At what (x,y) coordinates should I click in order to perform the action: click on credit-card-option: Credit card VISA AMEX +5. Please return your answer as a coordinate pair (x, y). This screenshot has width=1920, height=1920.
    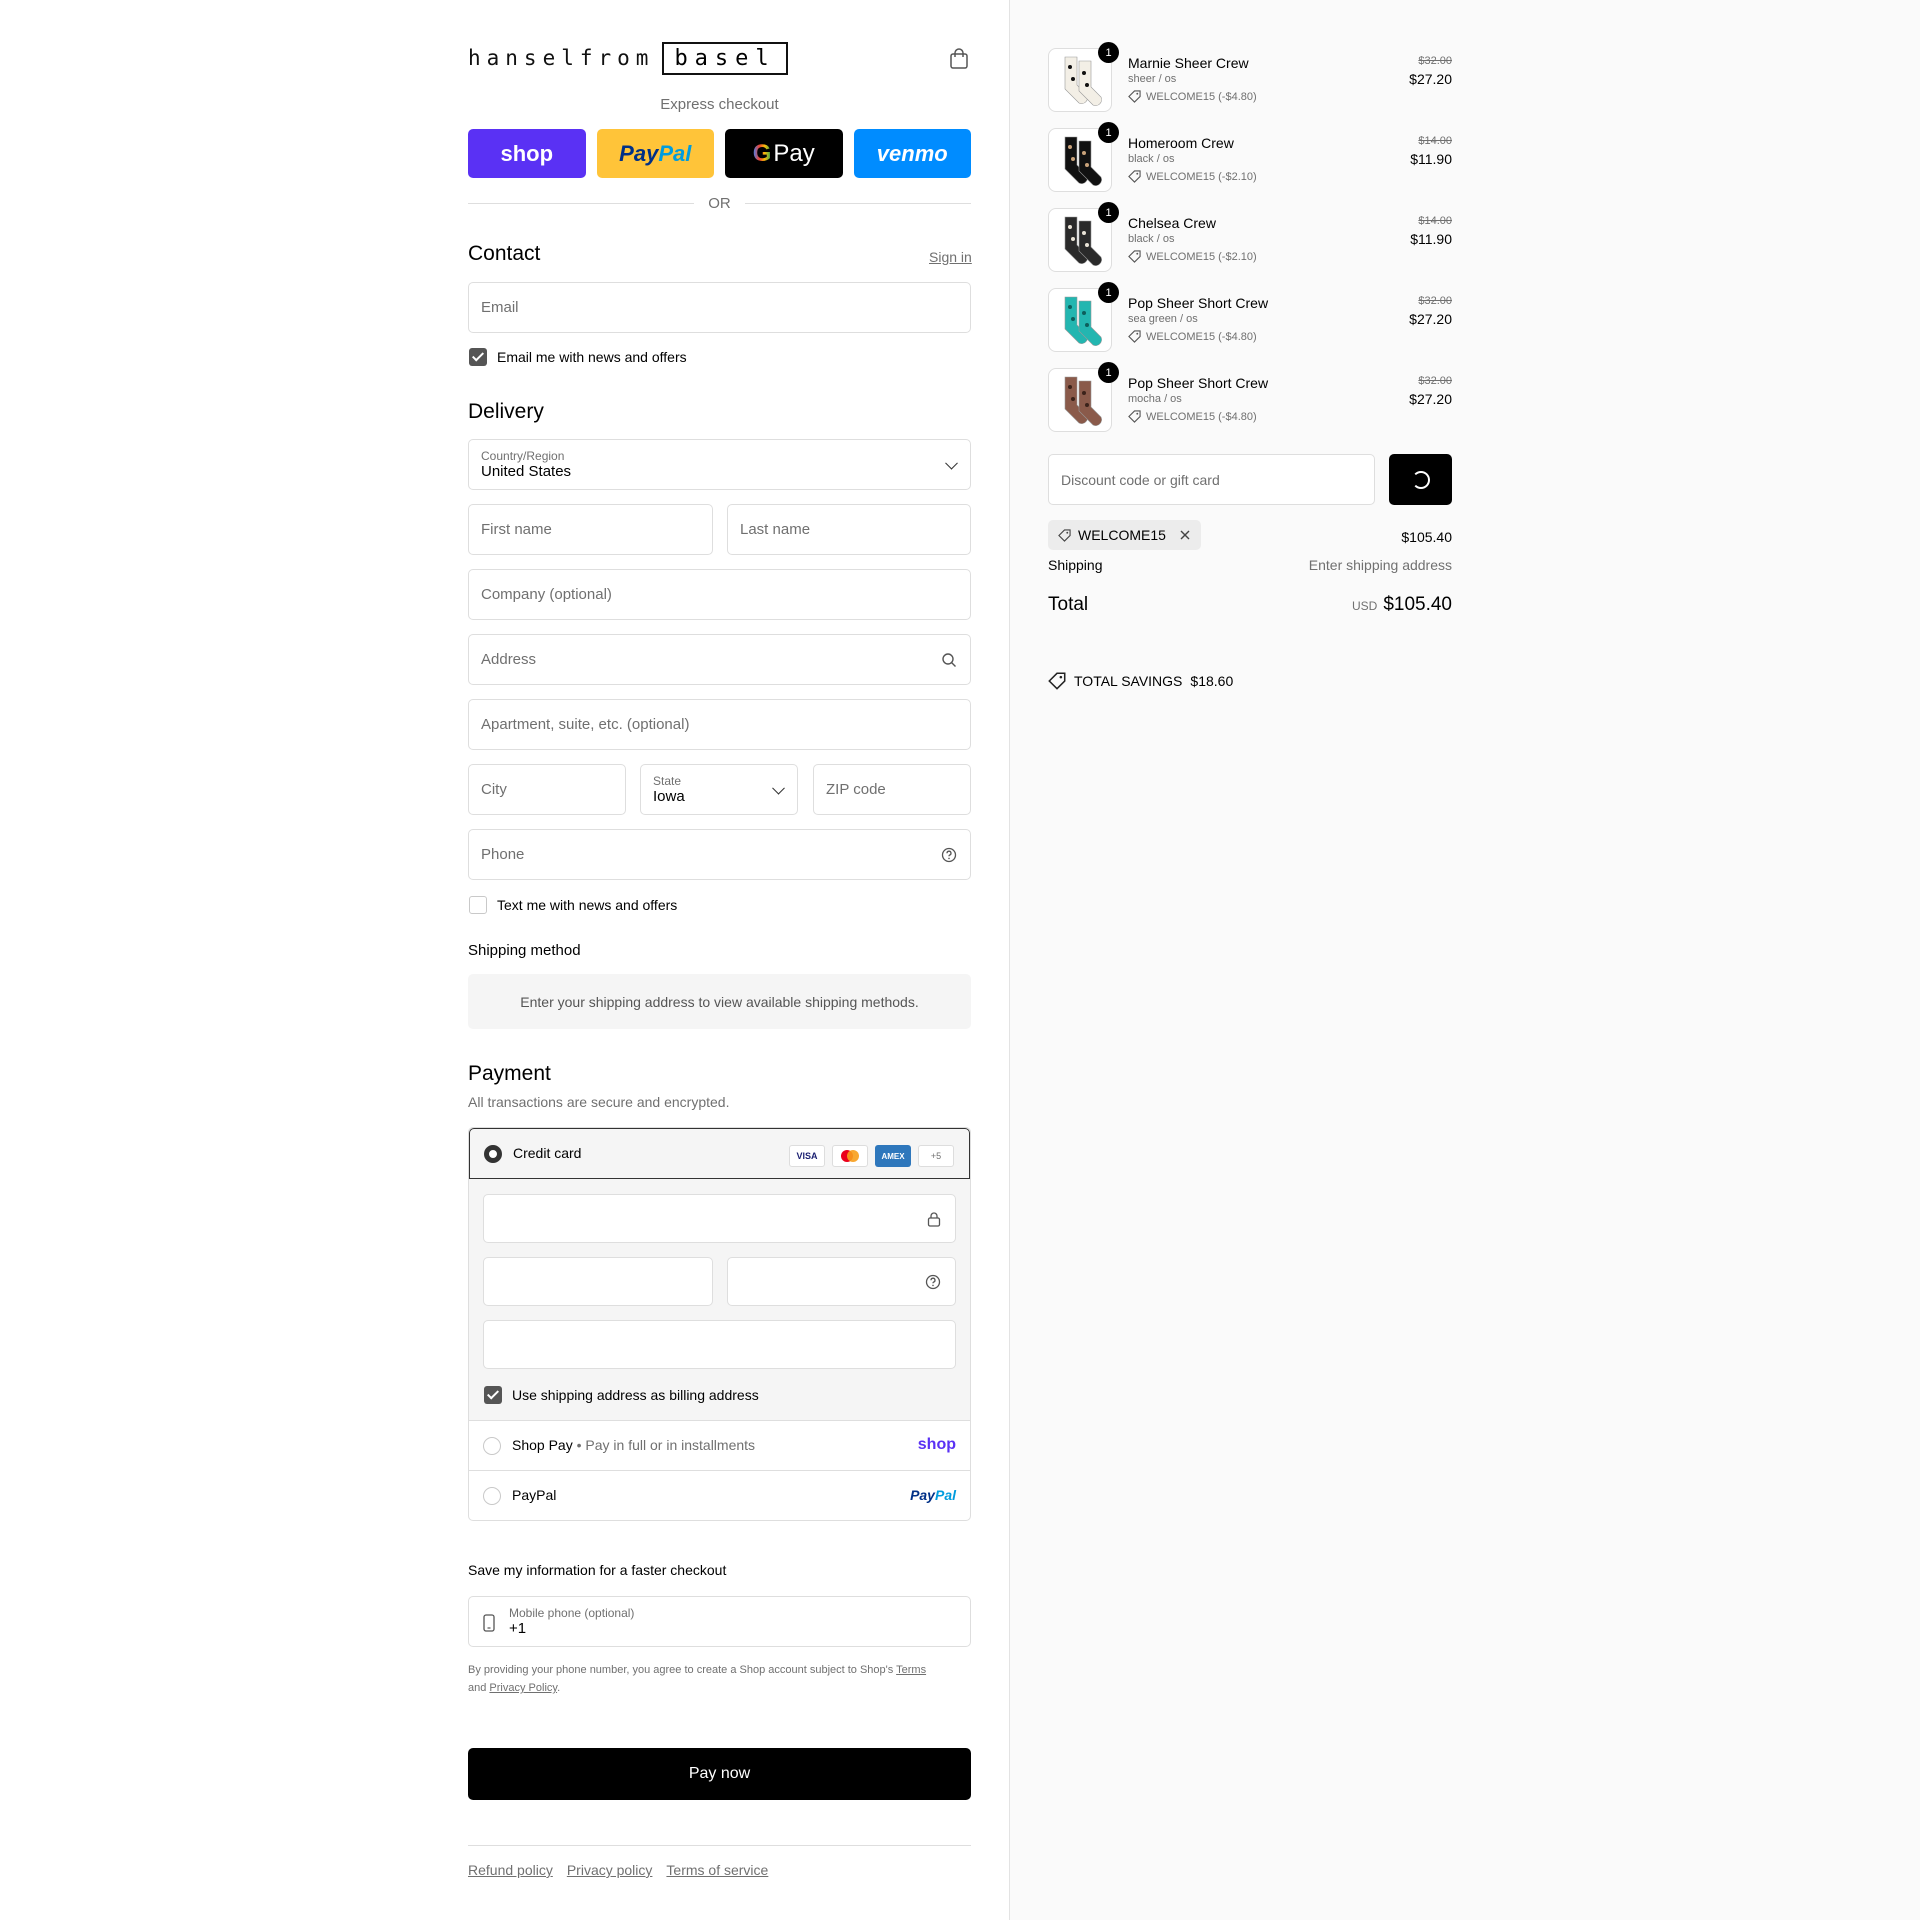
    Looking at the image, I should click on (719, 1153).